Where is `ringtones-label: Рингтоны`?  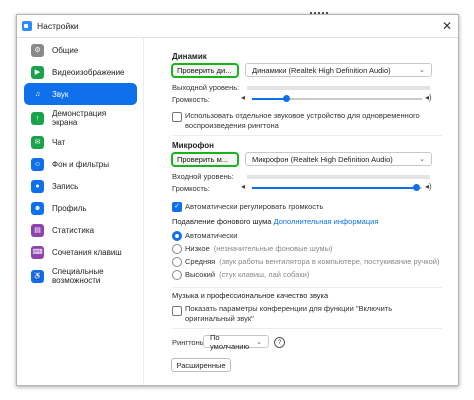
ringtones-label: Рингтоны is located at coordinates (189, 342).